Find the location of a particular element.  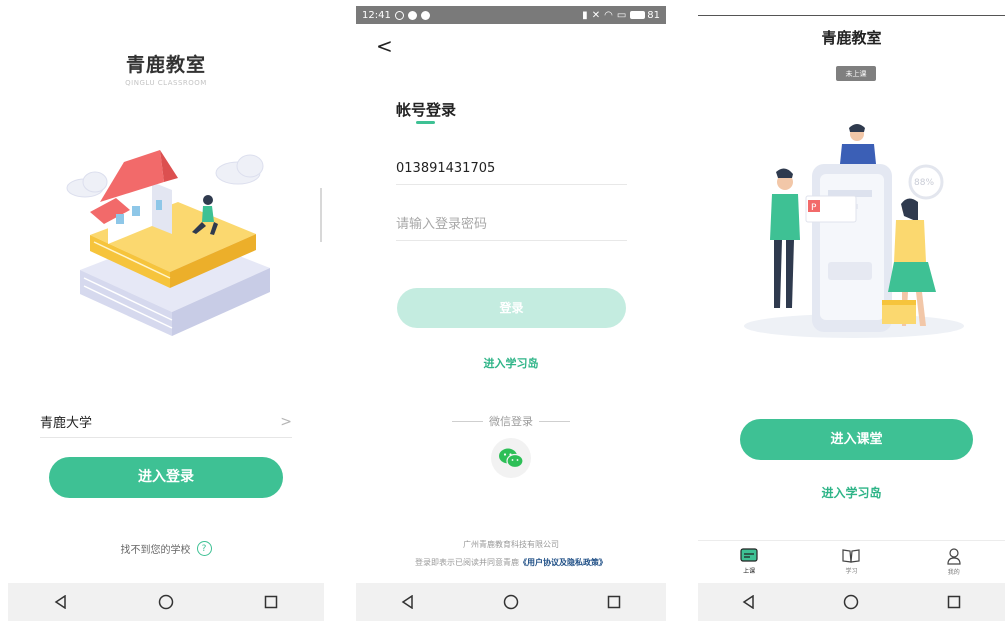

notification-icon is located at coordinates (425, 15).